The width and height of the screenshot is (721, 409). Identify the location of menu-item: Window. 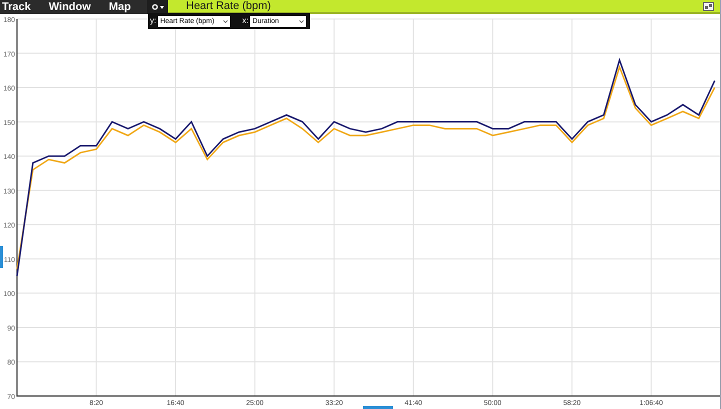
(69, 7).